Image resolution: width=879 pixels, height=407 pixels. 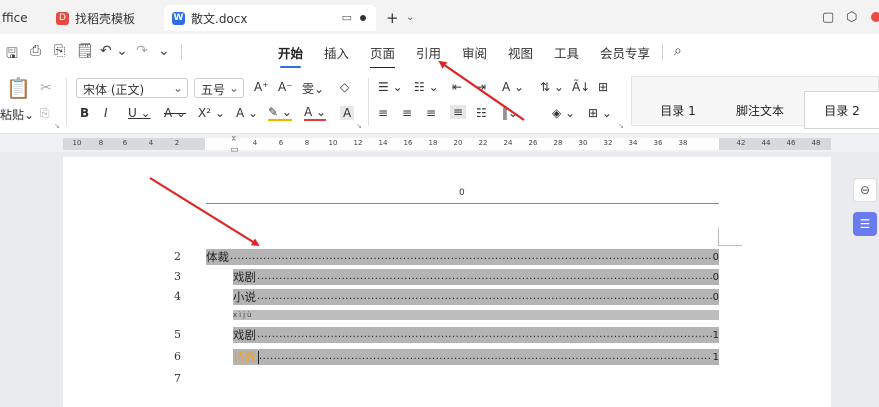 I want to click on menu-references: 引用, so click(x=428, y=52).